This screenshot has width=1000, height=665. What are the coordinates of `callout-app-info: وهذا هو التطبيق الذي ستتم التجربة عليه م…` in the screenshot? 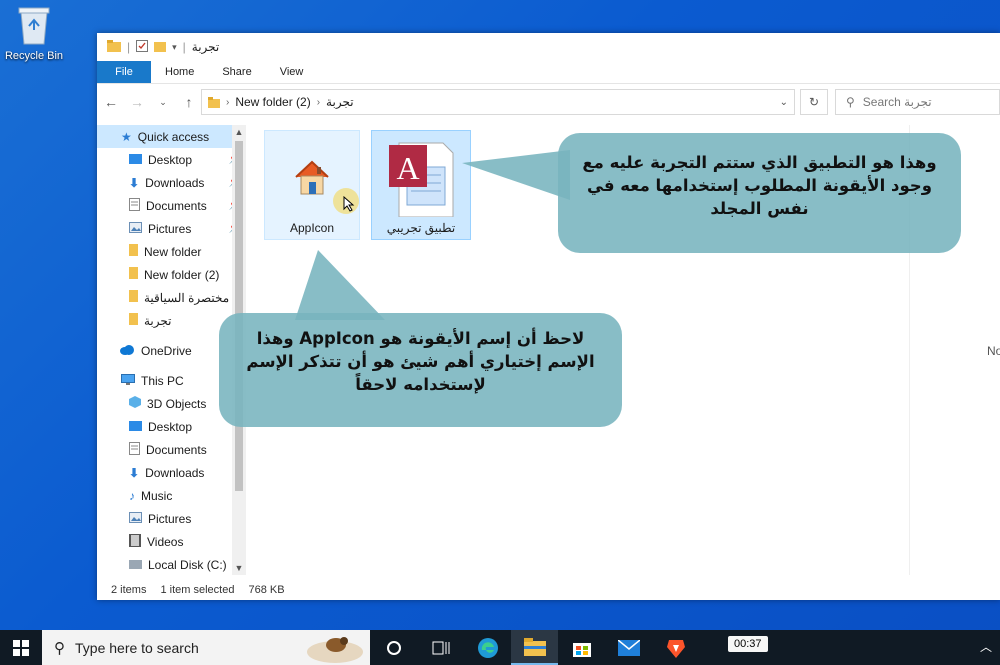 It's located at (759, 193).